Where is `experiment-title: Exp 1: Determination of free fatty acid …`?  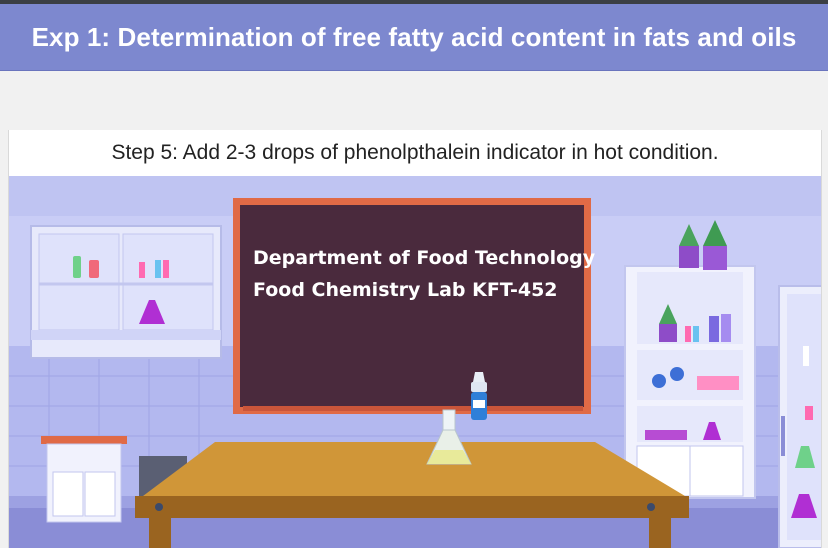
experiment-title: Exp 1: Determination of free fatty acid … is located at coordinates (414, 36).